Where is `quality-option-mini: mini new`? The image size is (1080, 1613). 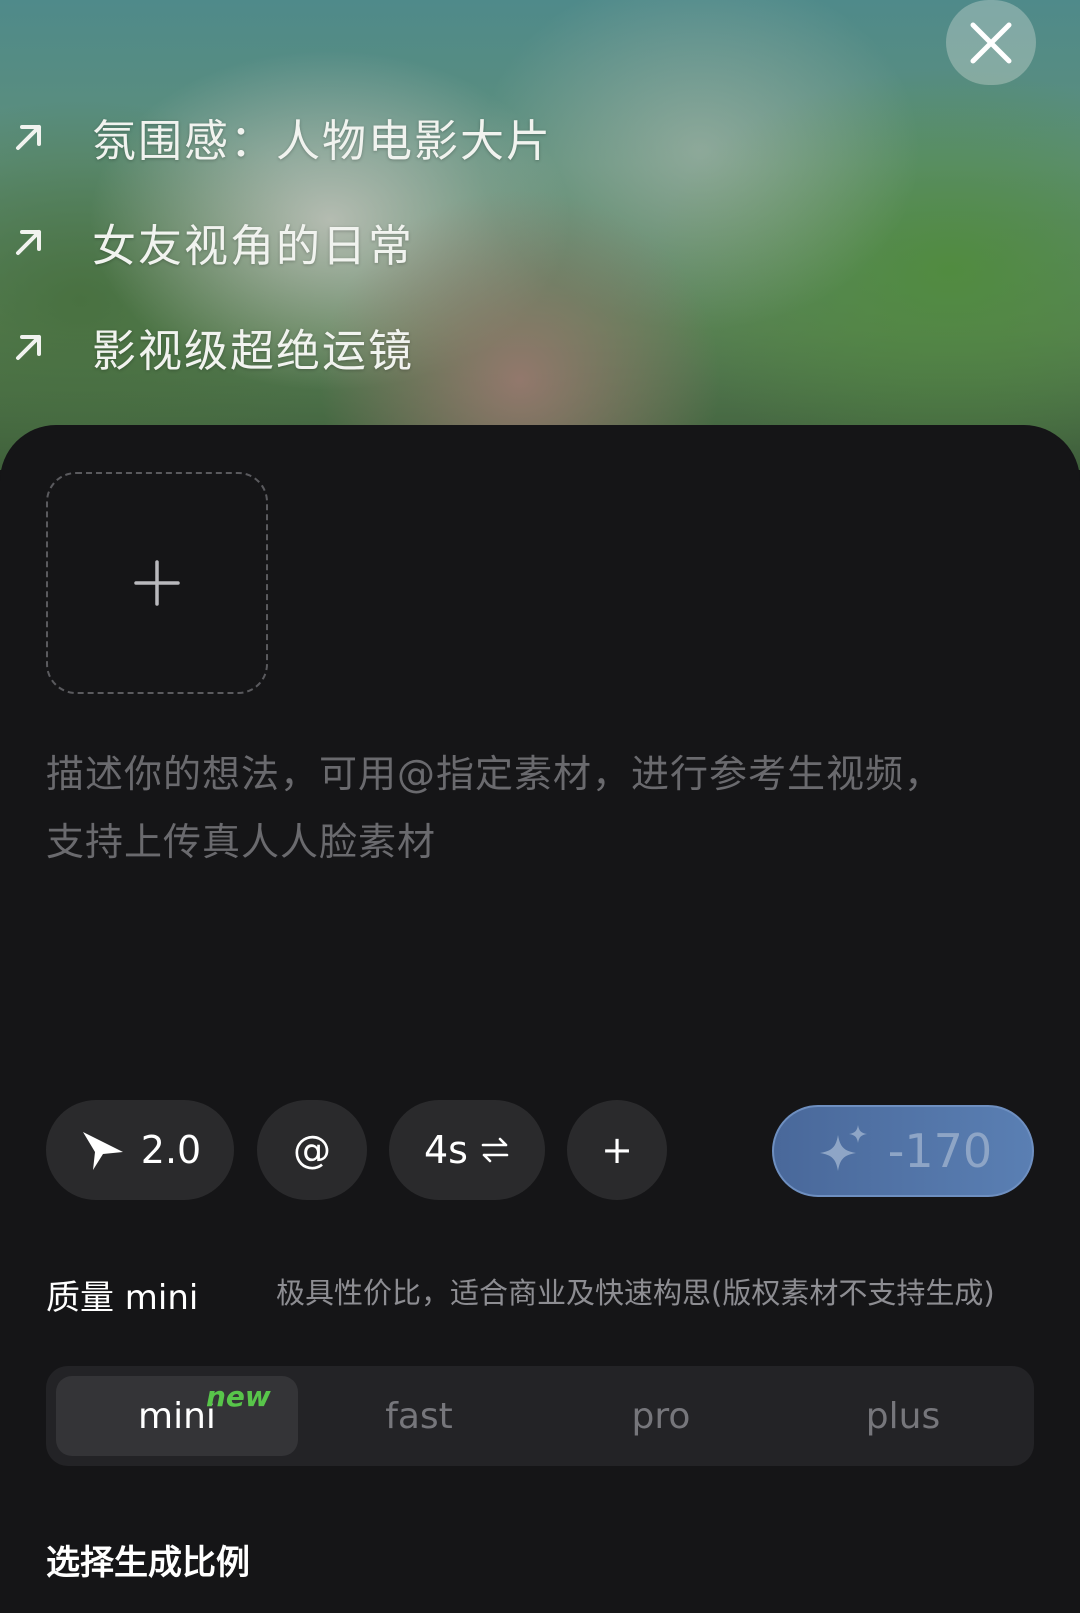 quality-option-mini: mini new is located at coordinates (177, 1416).